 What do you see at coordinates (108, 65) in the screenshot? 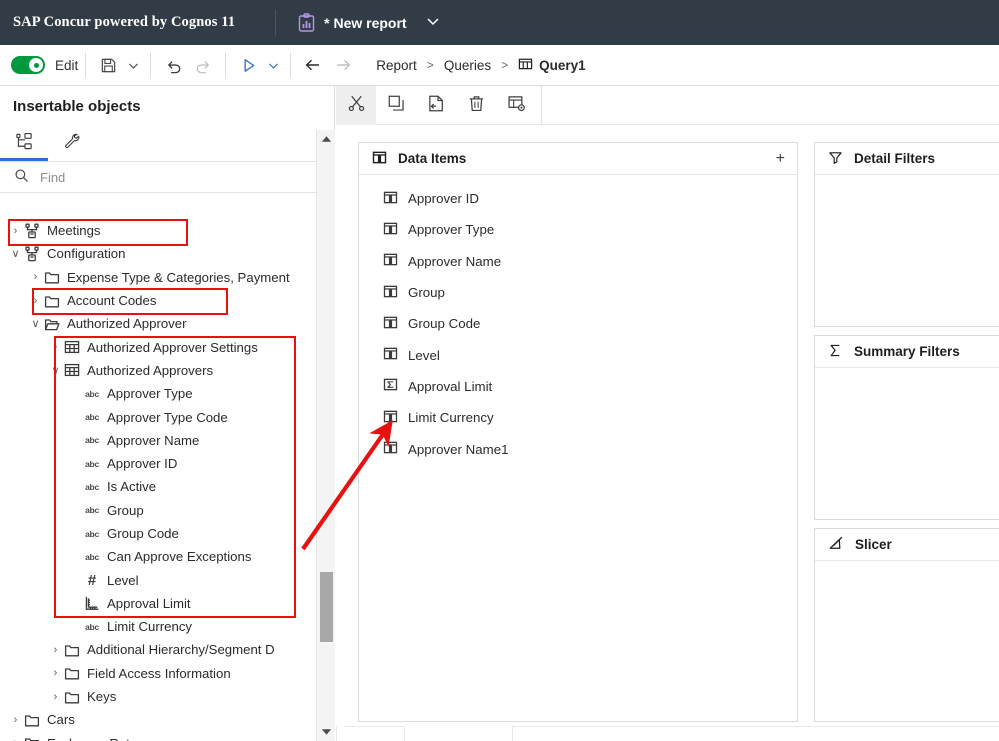
I see `save-icon` at bounding box center [108, 65].